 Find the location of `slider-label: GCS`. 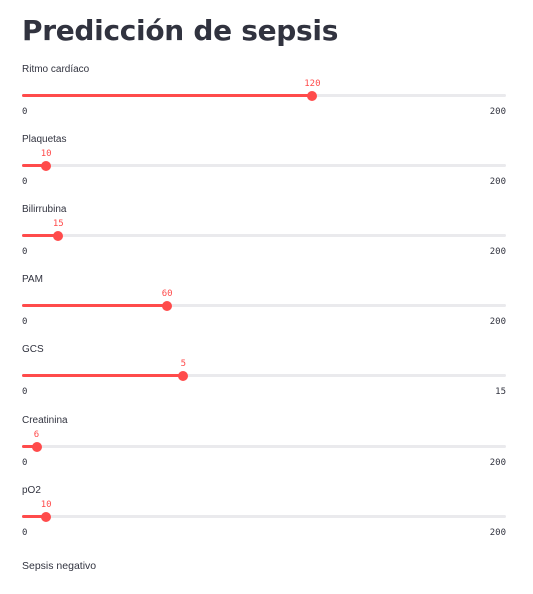

slider-label: GCS is located at coordinates (33, 349).